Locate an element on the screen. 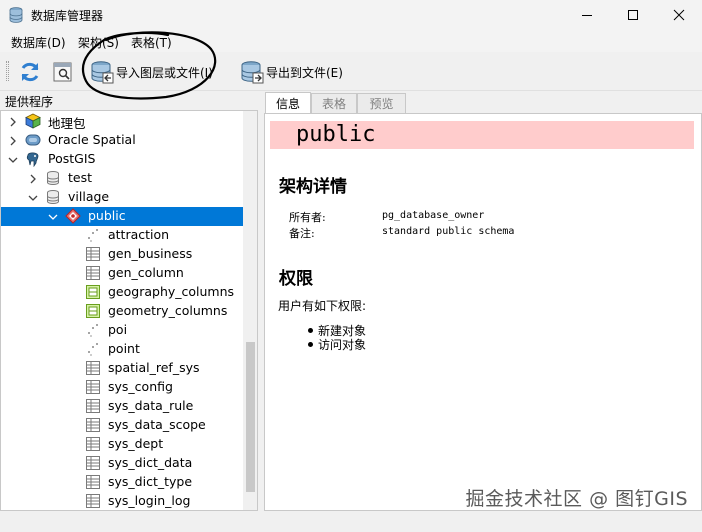  privileges-heading: 权限 is located at coordinates (296, 279).